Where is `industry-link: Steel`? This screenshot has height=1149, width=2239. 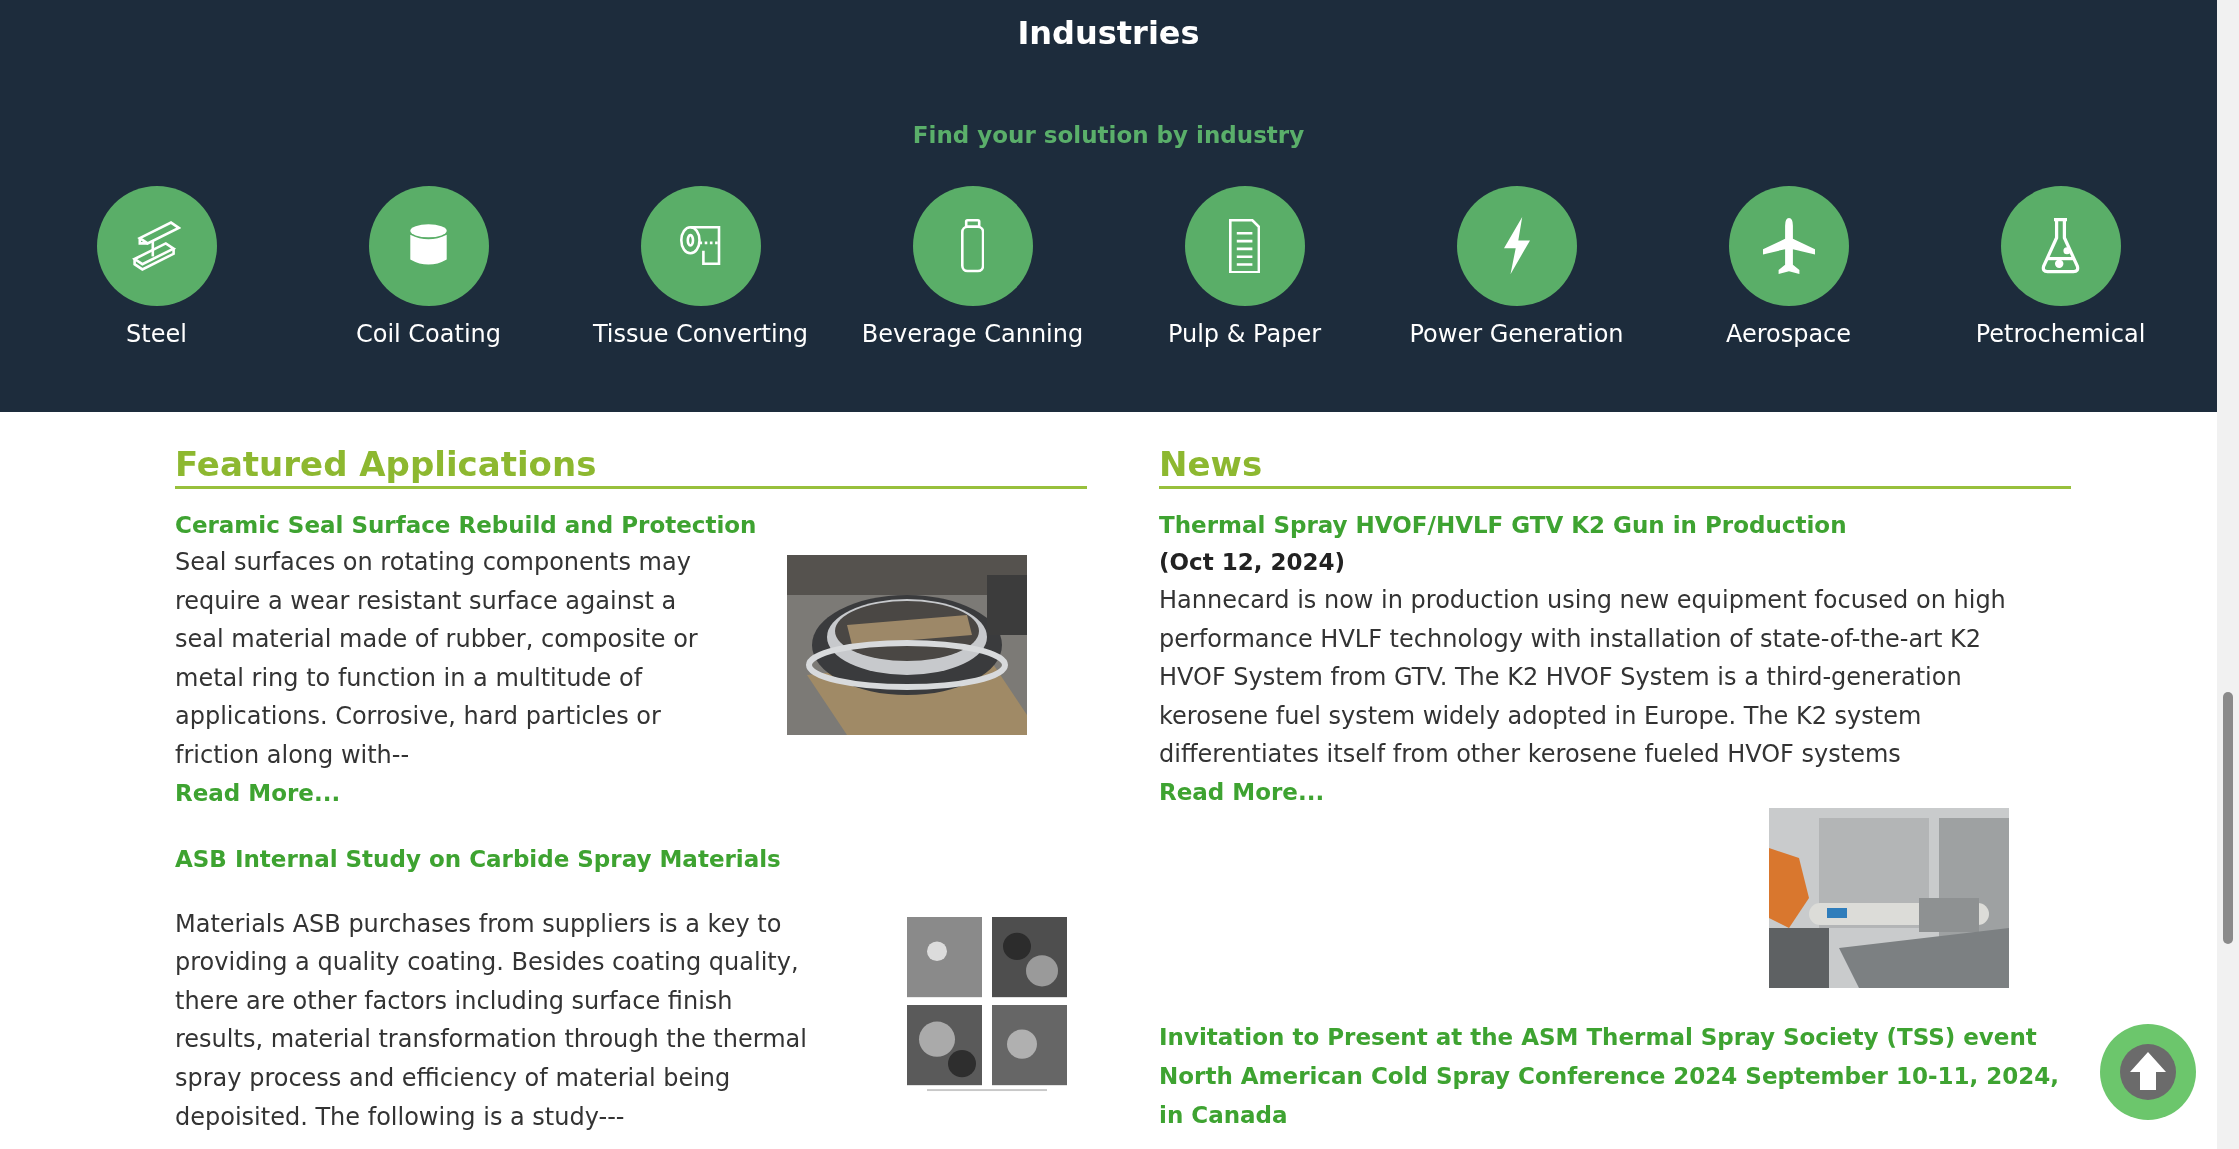
industry-link: Steel is located at coordinates (156, 334).